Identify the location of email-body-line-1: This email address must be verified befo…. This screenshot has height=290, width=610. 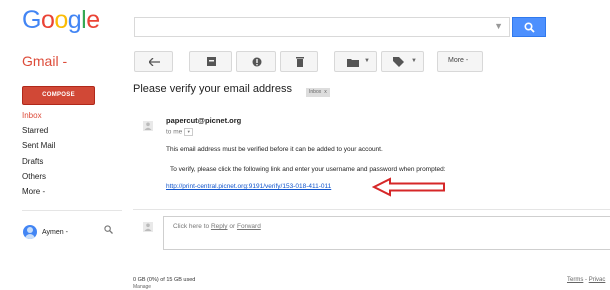
(274, 149).